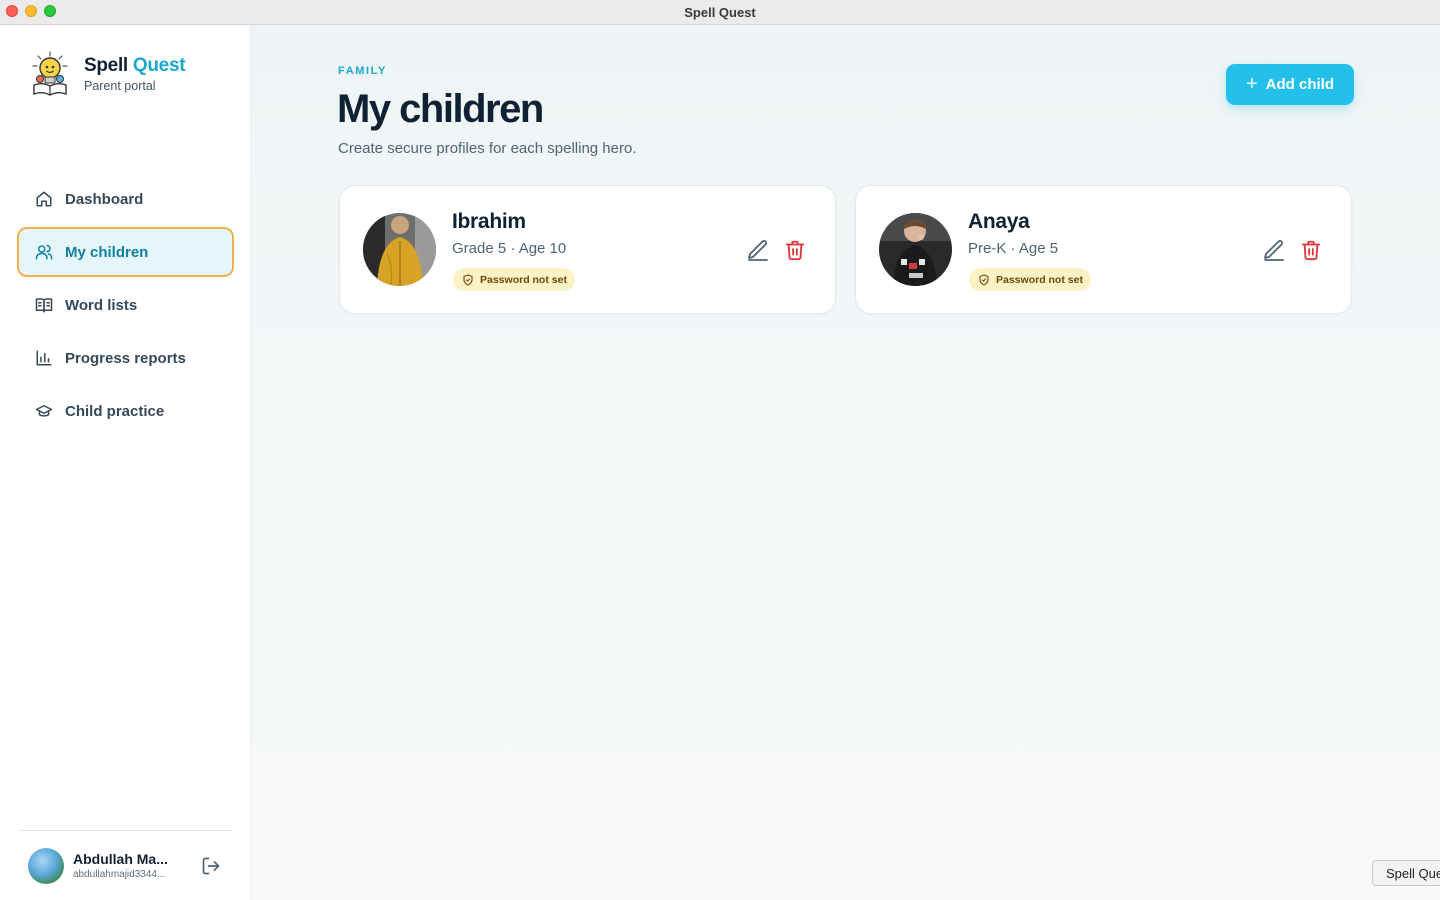 The image size is (1440, 900). I want to click on logout-icon, so click(211, 866).